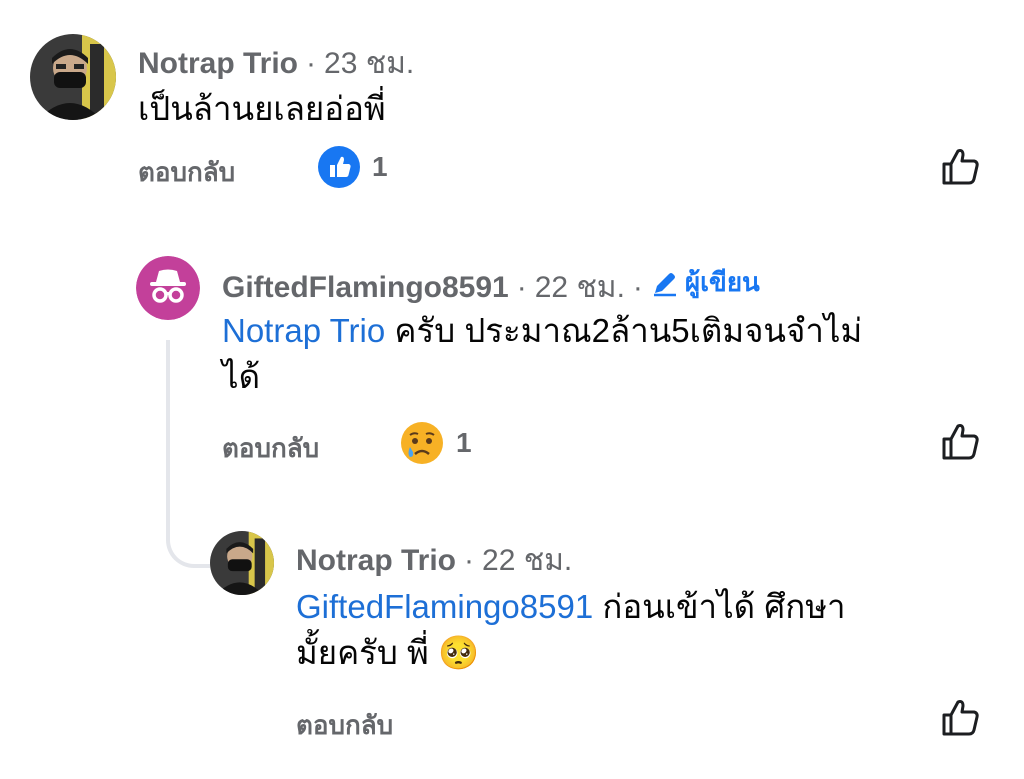  I want to click on like-reaction-icon, so click(339, 167).